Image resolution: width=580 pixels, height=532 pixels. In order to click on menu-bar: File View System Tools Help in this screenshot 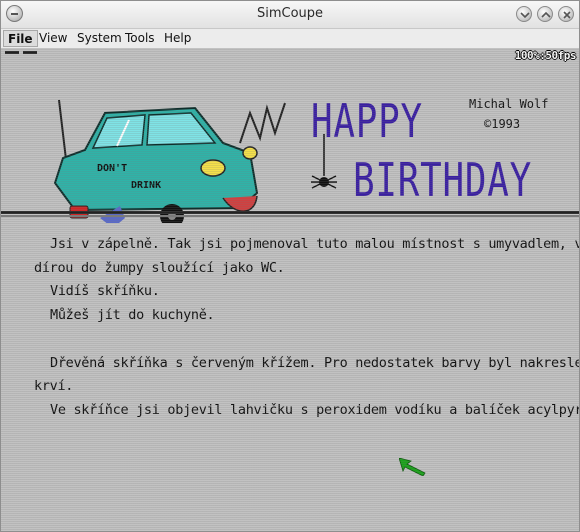, I will do `click(290, 39)`.